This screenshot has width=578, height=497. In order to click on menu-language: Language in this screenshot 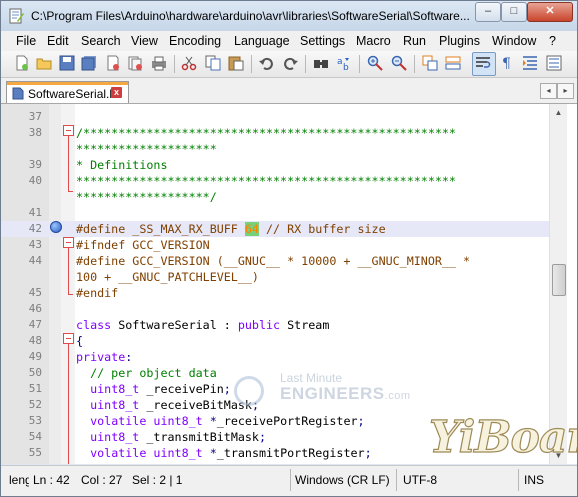, I will do `click(262, 41)`.